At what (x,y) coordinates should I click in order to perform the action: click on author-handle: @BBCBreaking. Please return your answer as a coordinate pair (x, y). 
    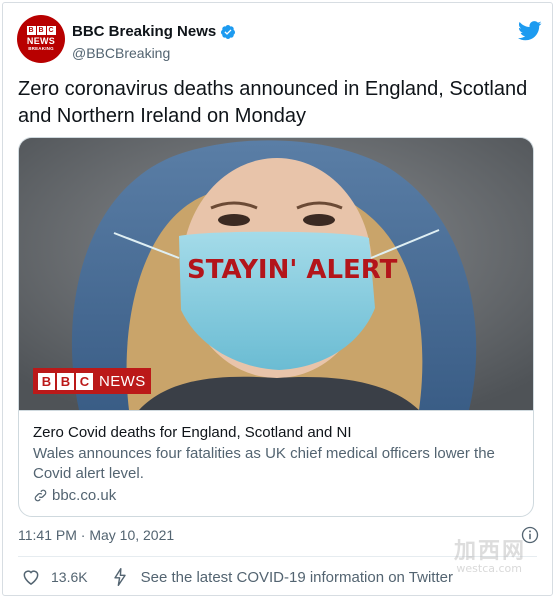
    Looking at the image, I should click on (121, 53).